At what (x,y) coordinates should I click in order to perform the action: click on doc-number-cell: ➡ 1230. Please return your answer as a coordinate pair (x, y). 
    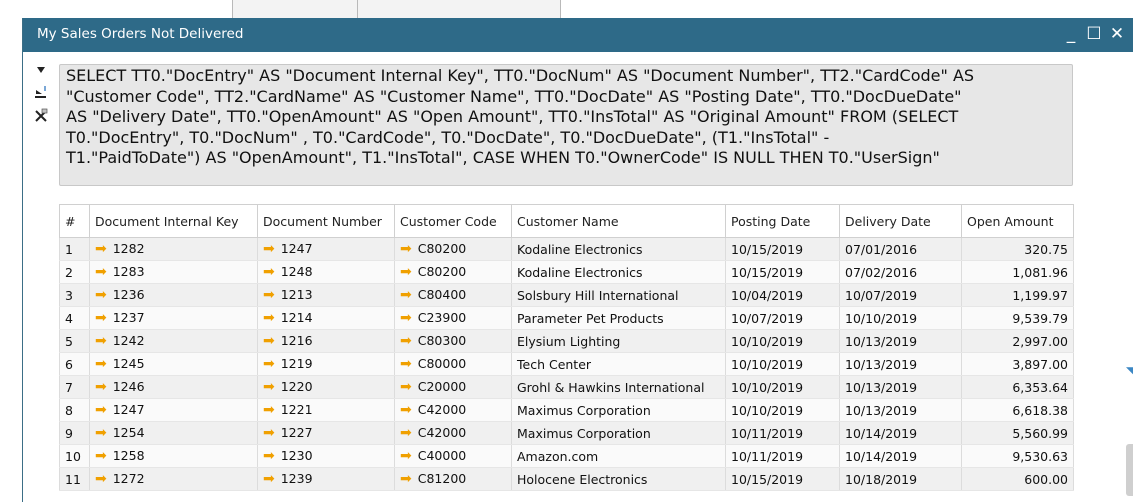
    Looking at the image, I should click on (326, 456).